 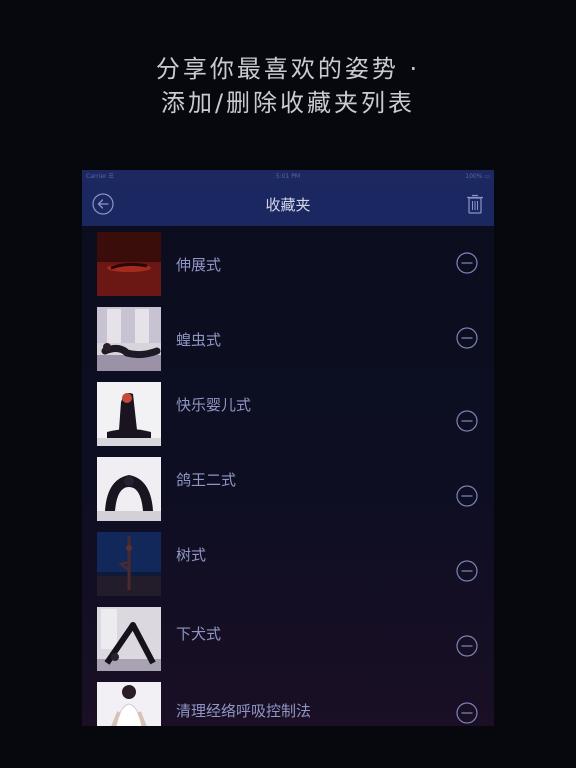 I want to click on locust-pose-thumbnail, so click(x=129, y=339).